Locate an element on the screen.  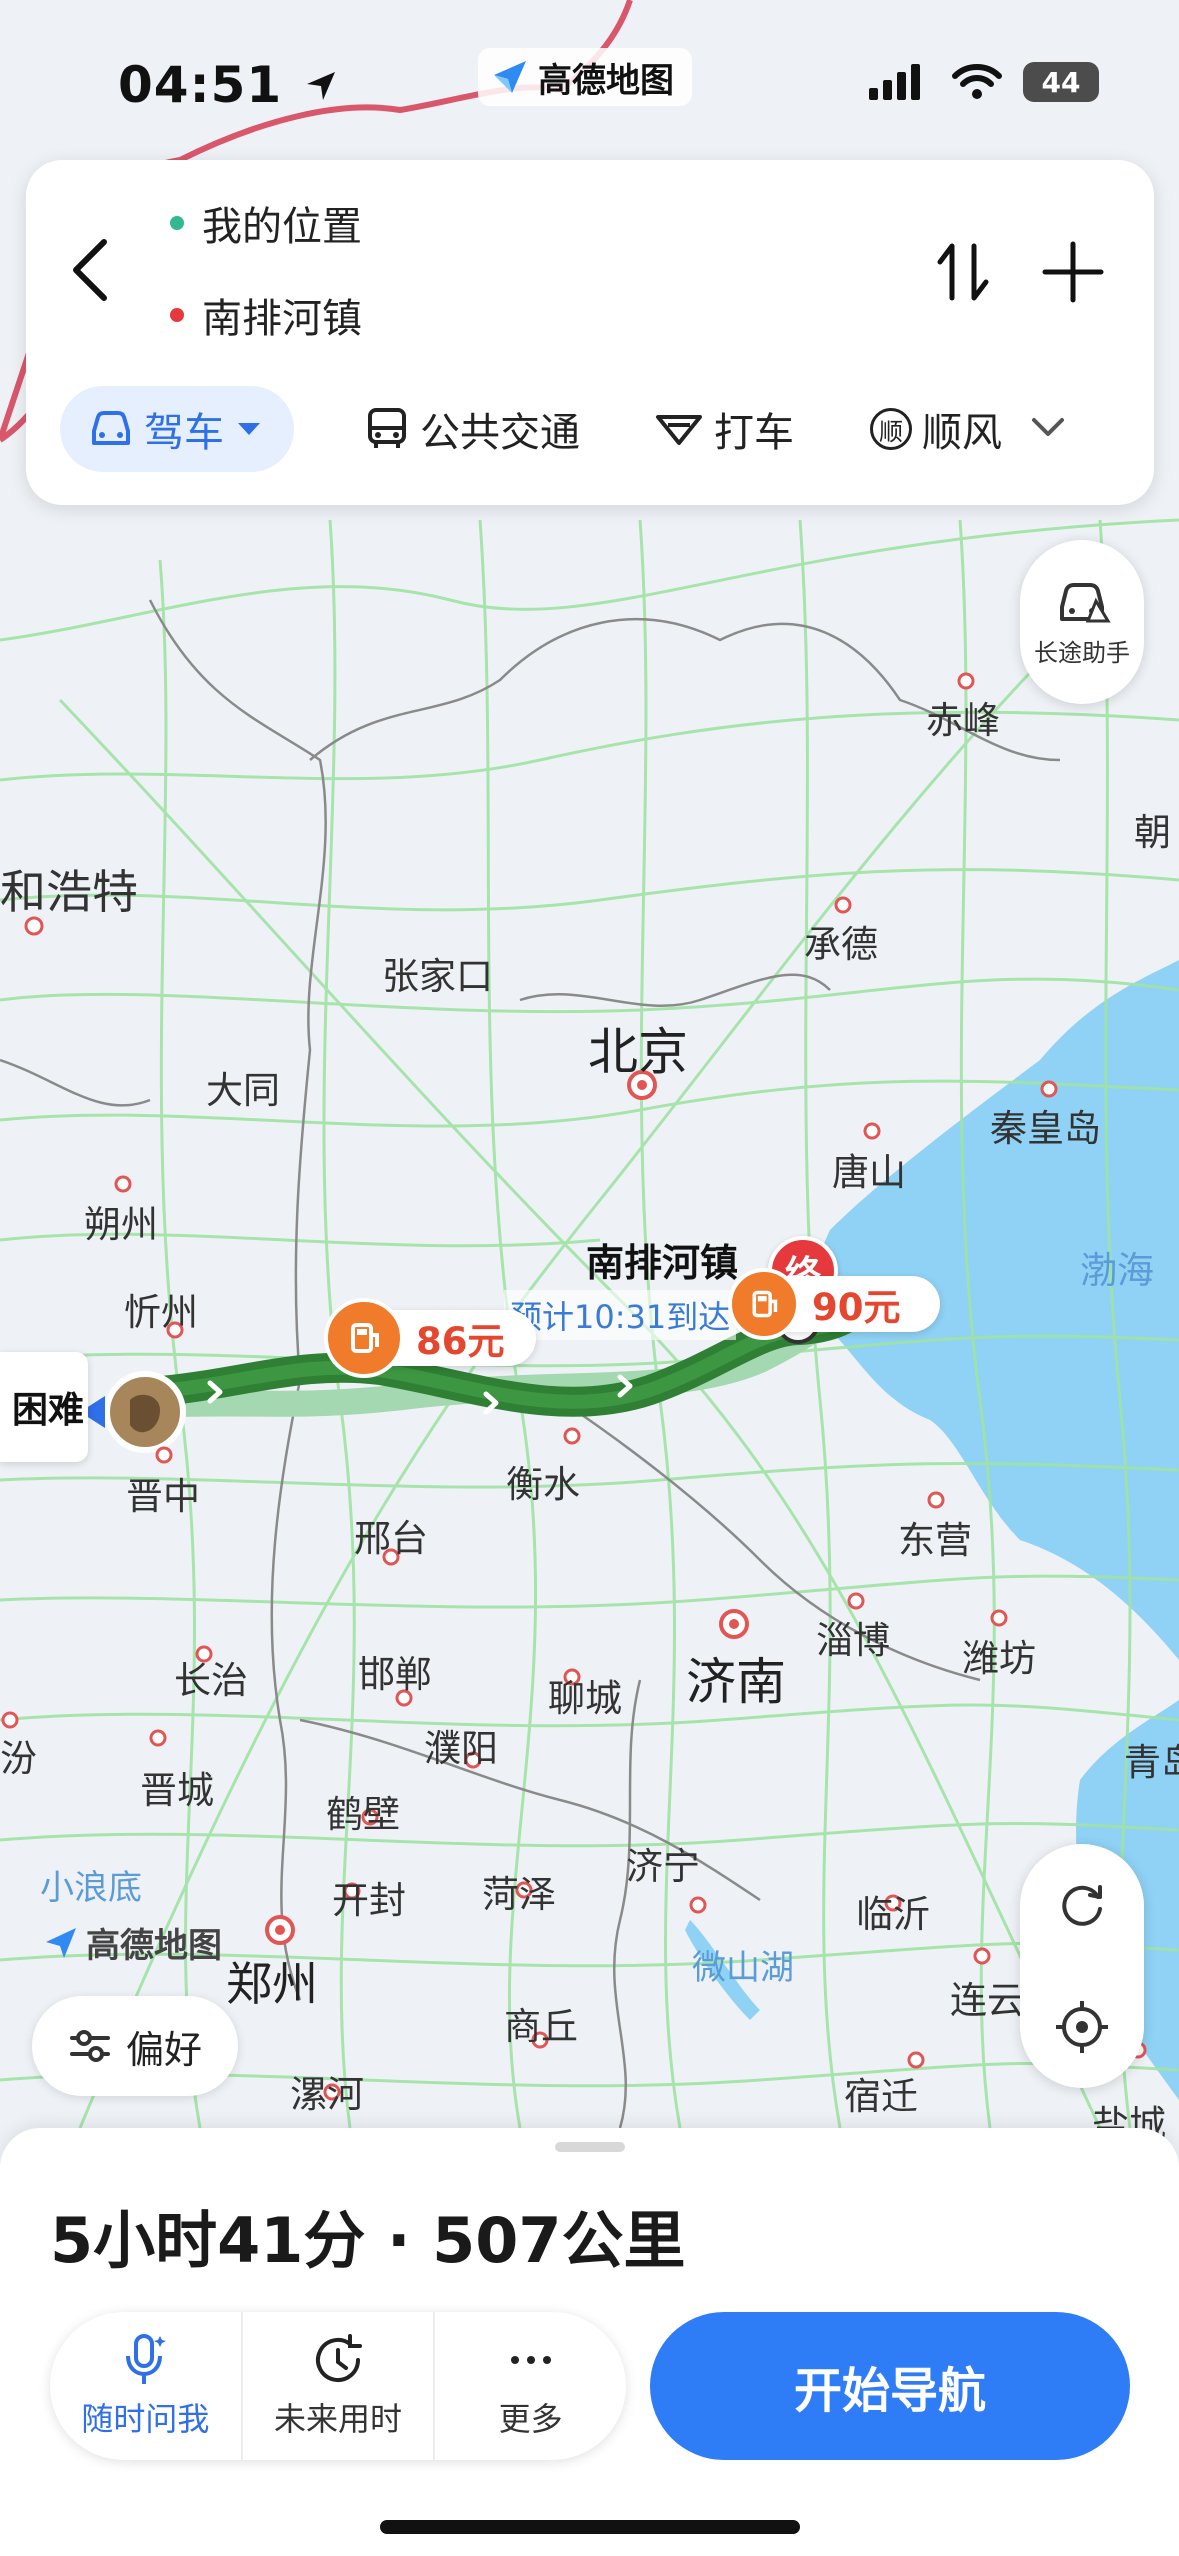
city-label-zhengzhou: 郑州 is located at coordinates (272, 1984).